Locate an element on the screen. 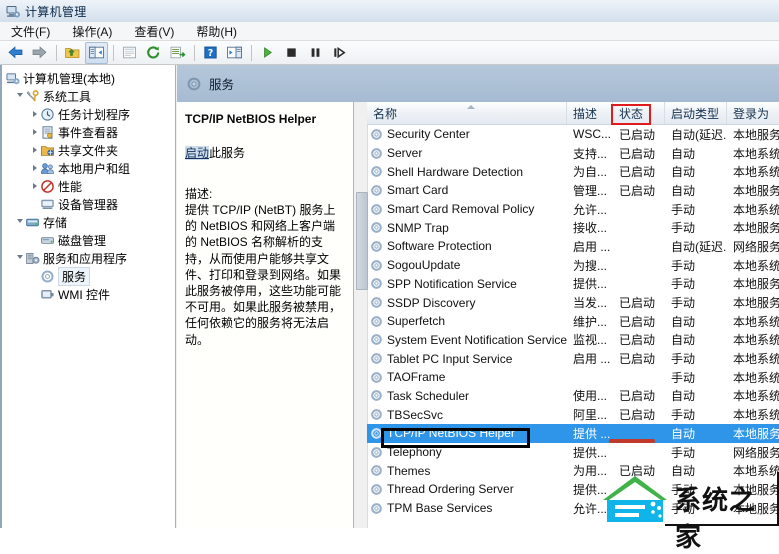 This screenshot has width=779, height=554. cell-service-name: Themes is located at coordinates (467, 471).